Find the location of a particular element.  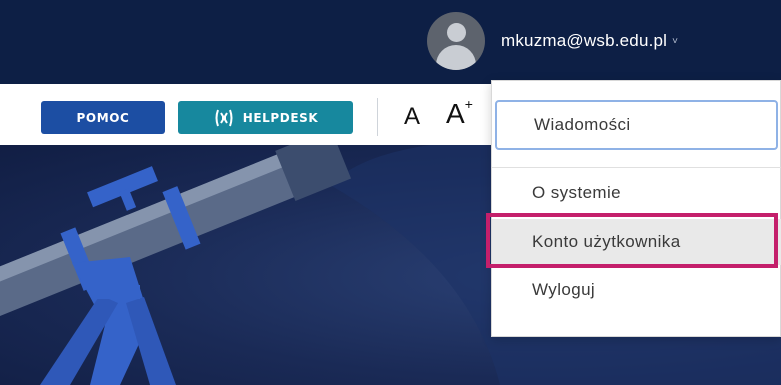

menu-item-user-account: Konto użytkownika is located at coordinates (636, 242).